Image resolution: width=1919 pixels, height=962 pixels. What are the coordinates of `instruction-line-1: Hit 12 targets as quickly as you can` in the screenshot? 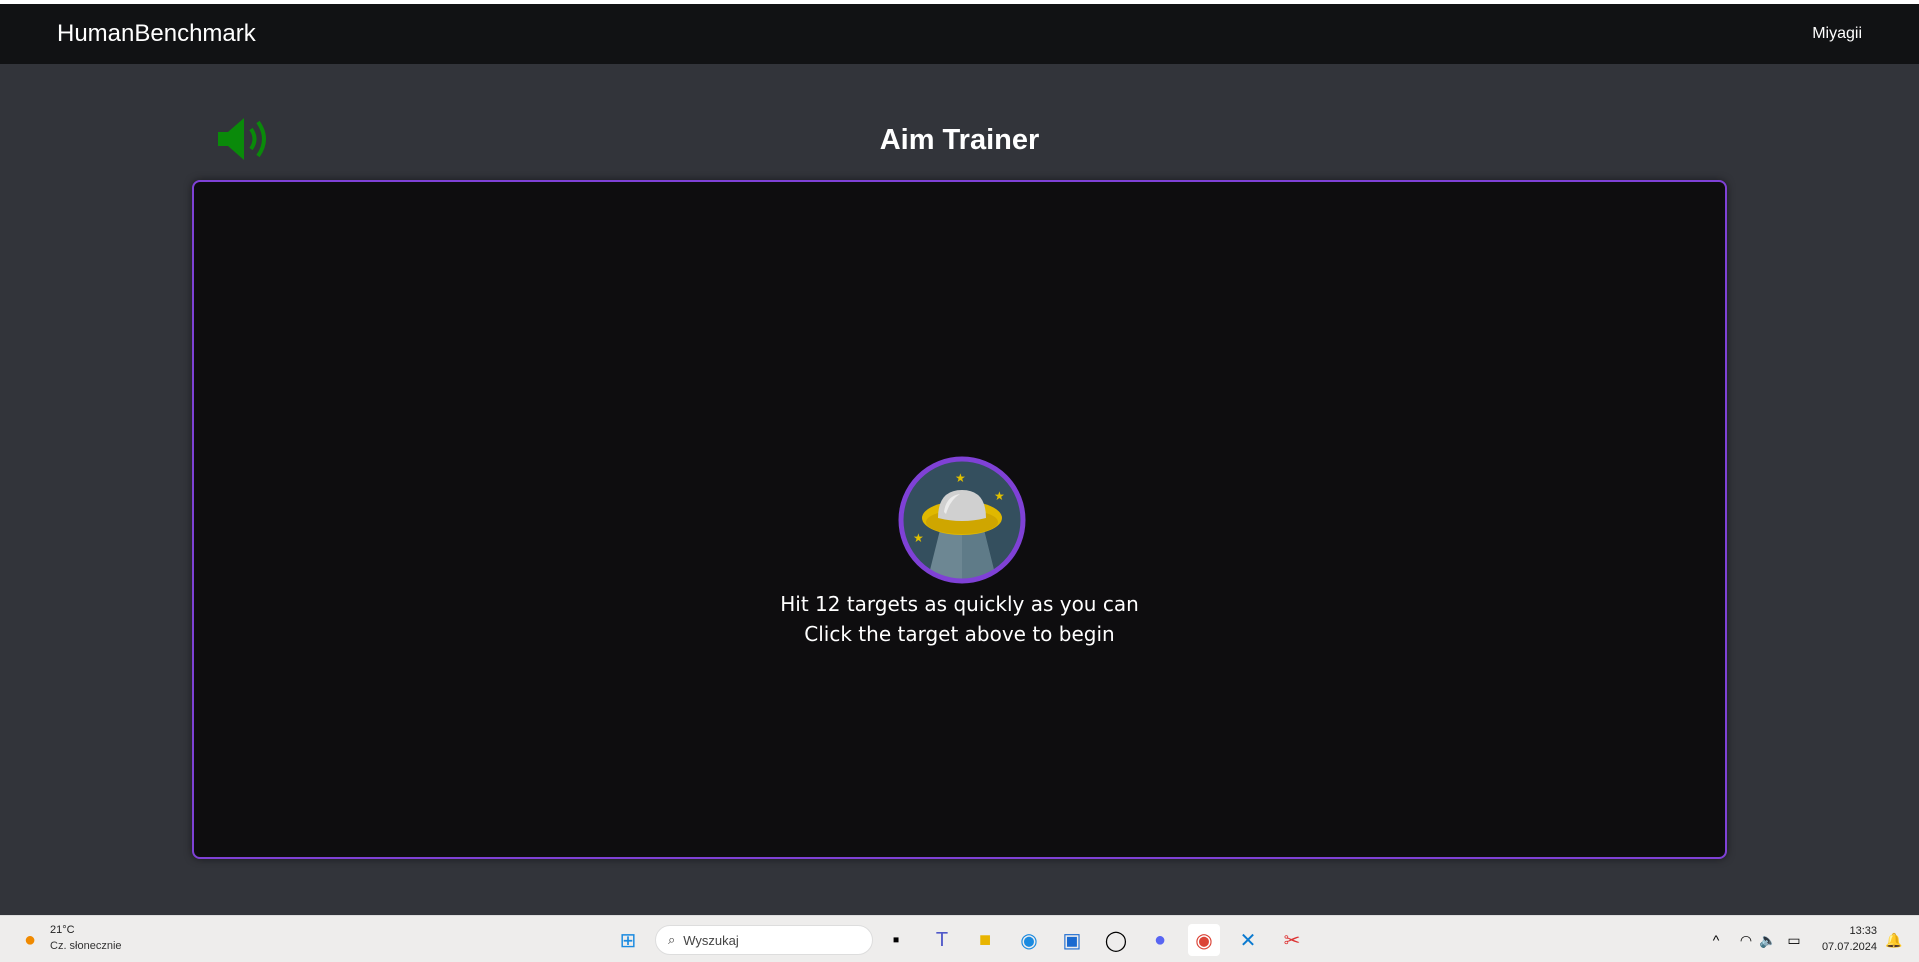 It's located at (959, 604).